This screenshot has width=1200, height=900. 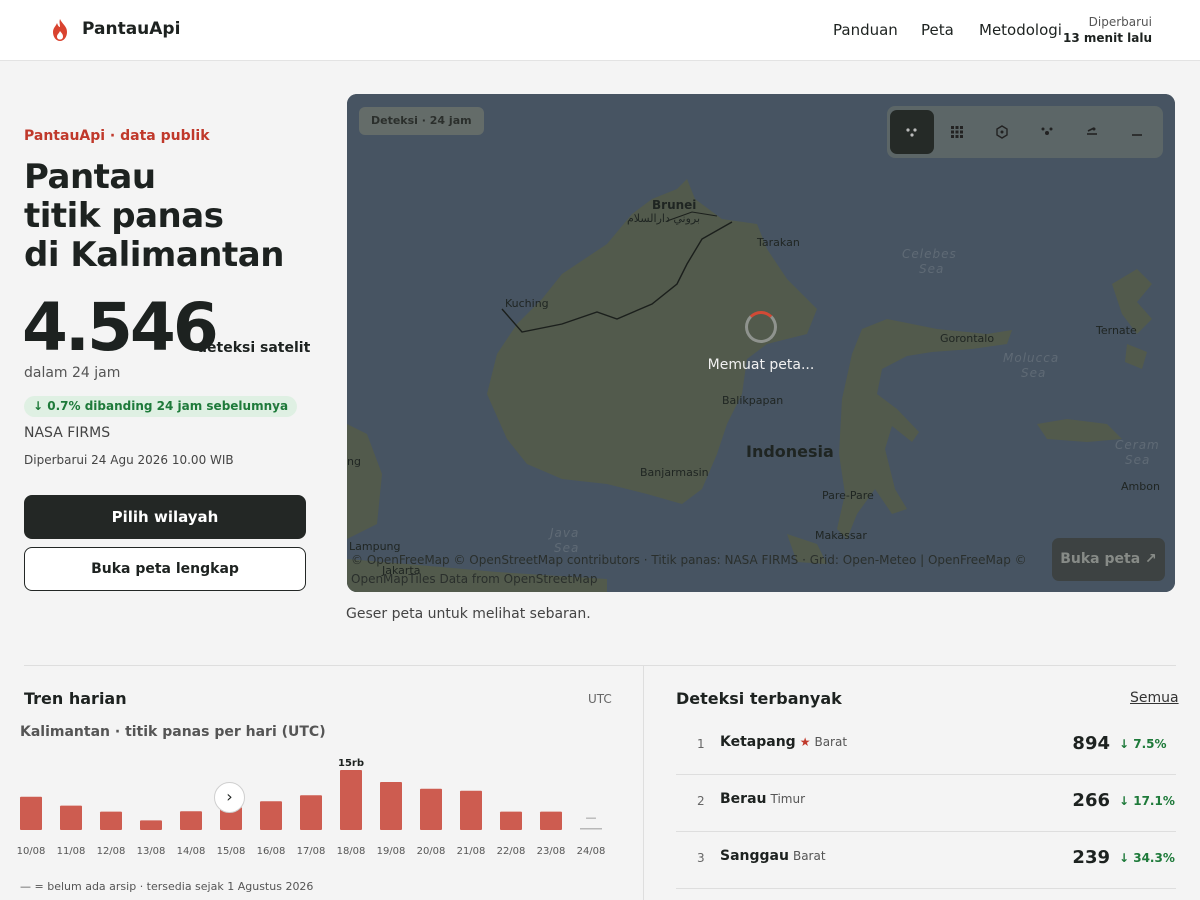 What do you see at coordinates (831, 742) in the screenshot?
I see `region-sub: Barat` at bounding box center [831, 742].